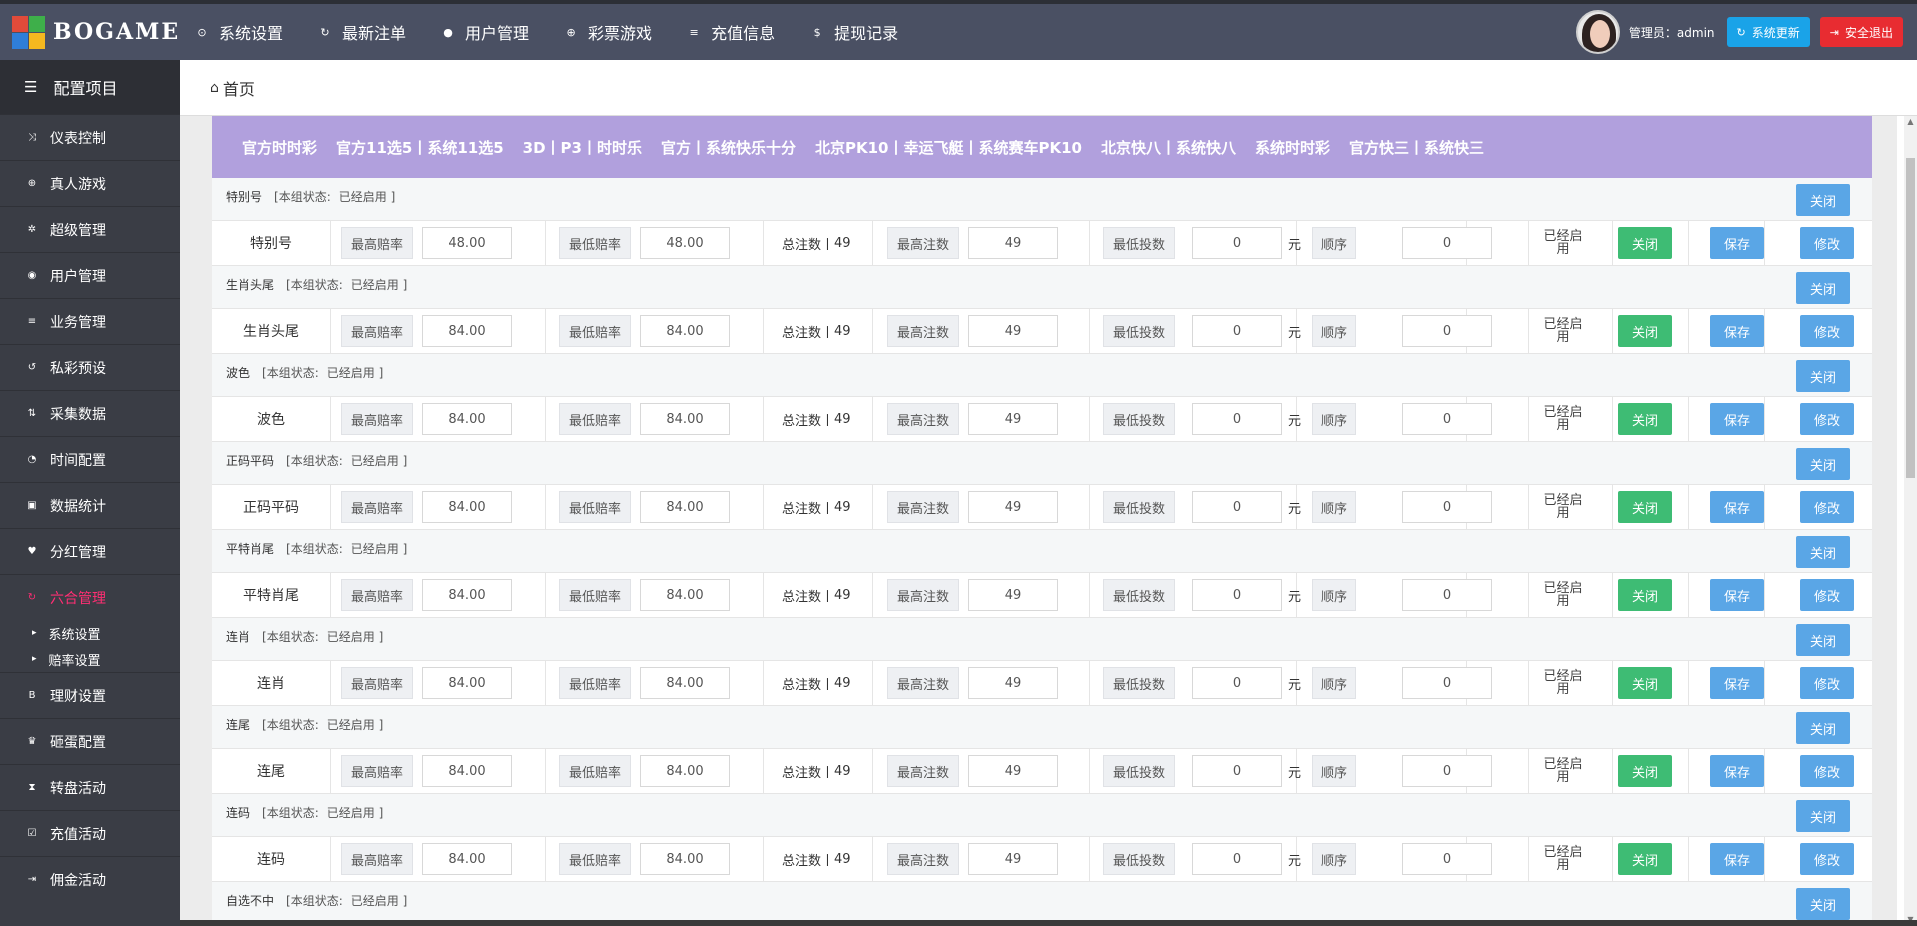 The height and width of the screenshot is (926, 1917). Describe the element at coordinates (1292, 147) in the screenshot. I see `tab-6: 系统时时彩` at that location.